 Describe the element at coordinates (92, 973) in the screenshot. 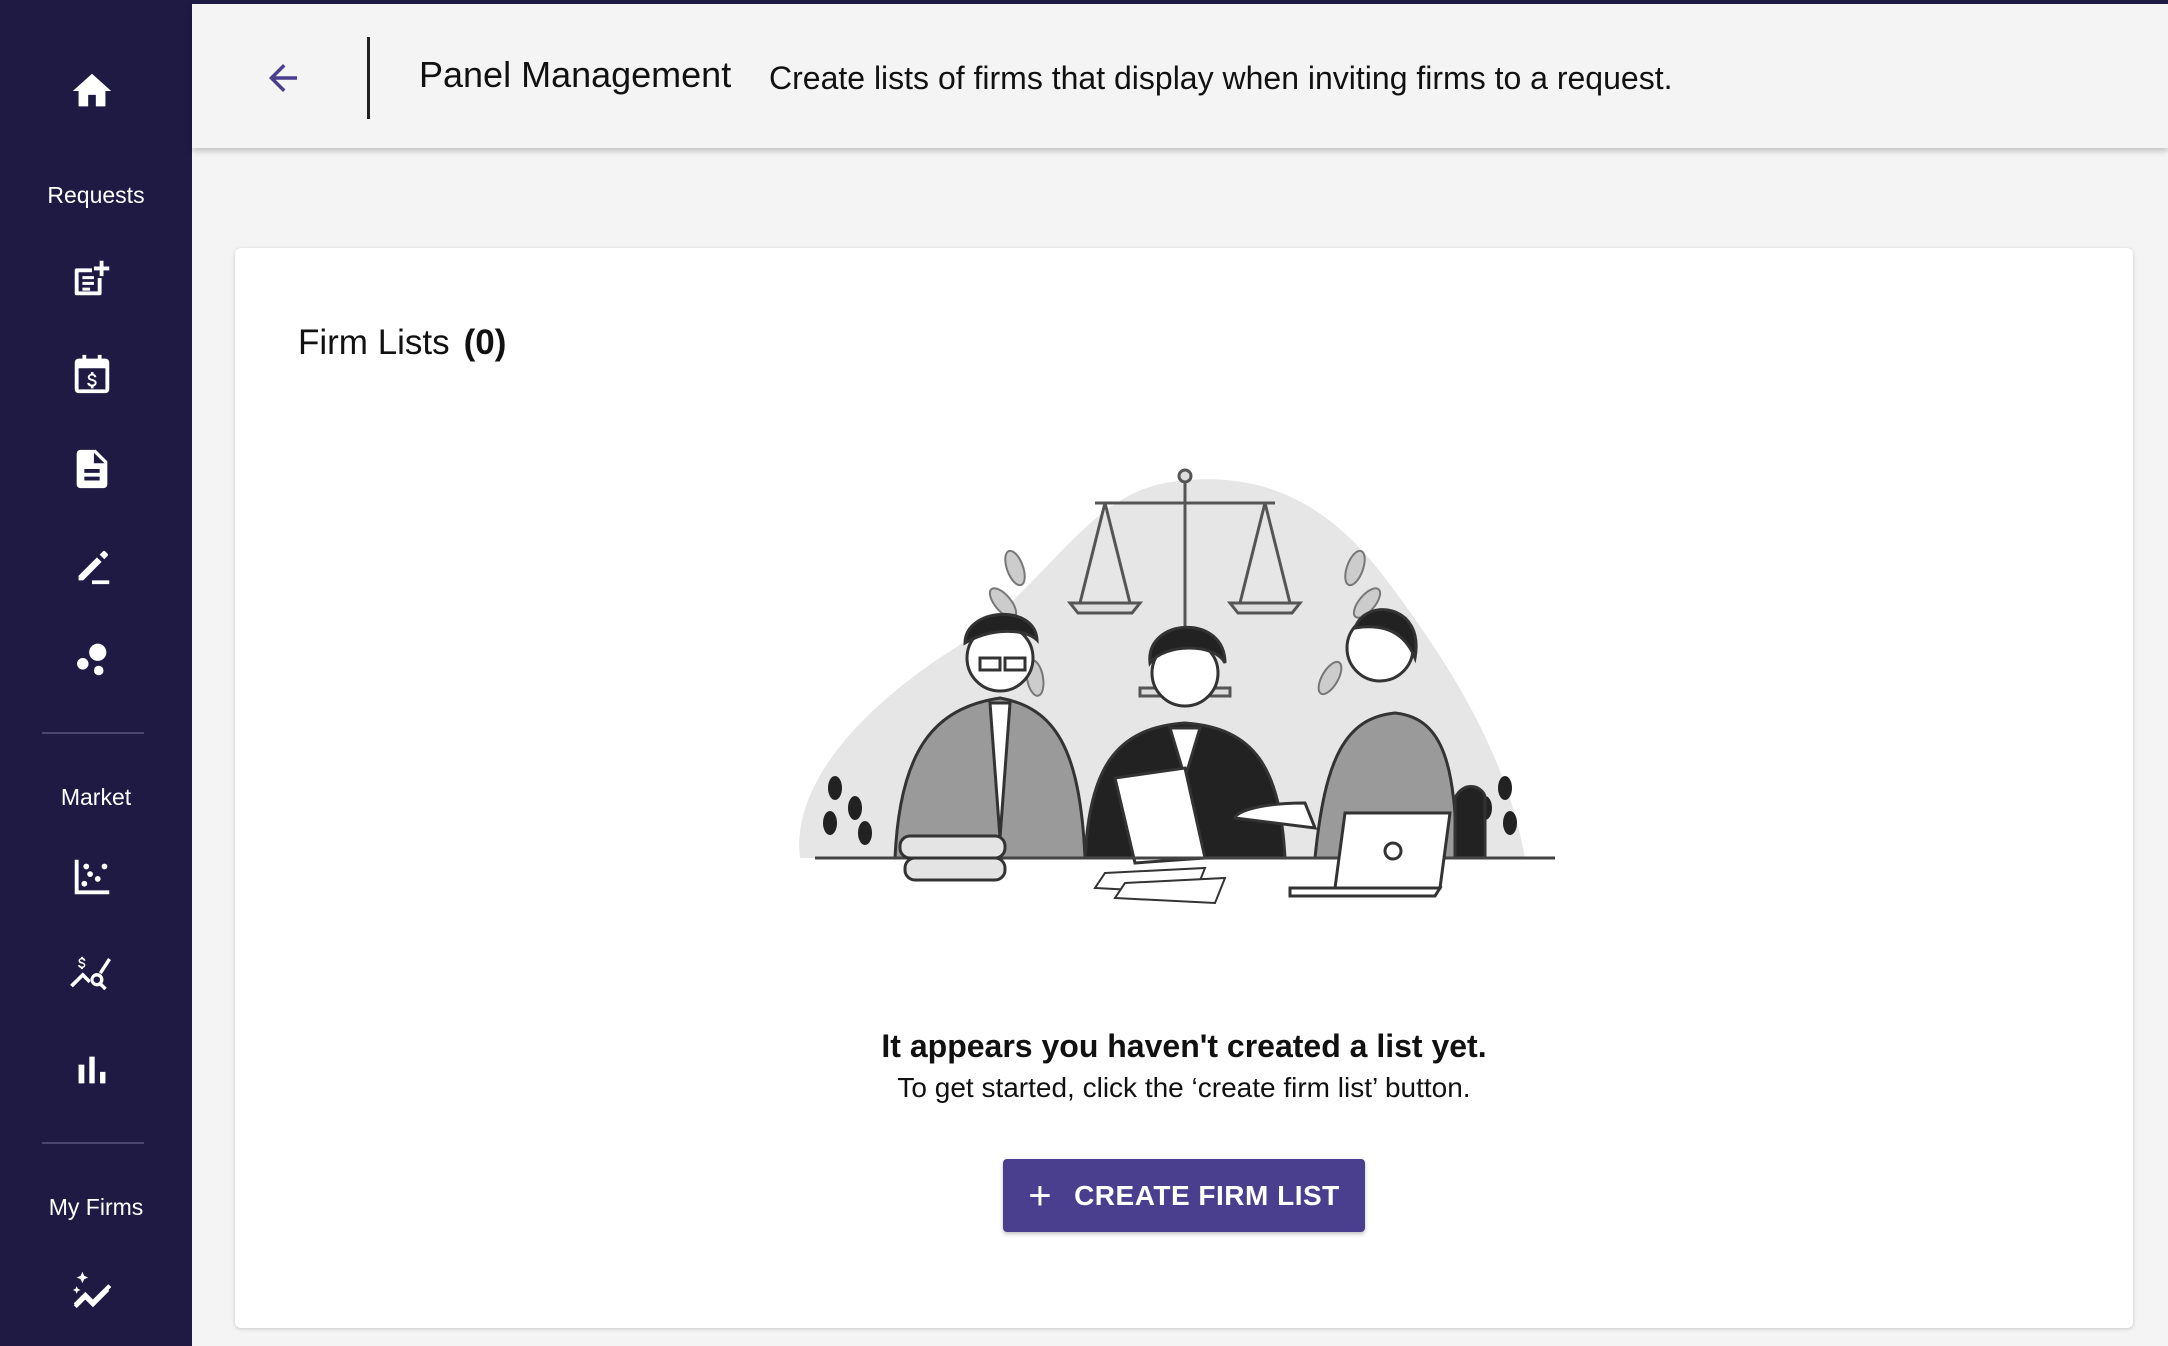

I see `price-search-icon` at that location.